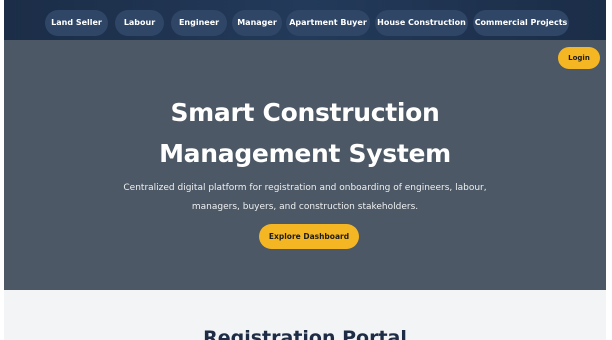 Image resolution: width=612 pixels, height=340 pixels. I want to click on registration-section: Registration Portal, so click(305, 315).